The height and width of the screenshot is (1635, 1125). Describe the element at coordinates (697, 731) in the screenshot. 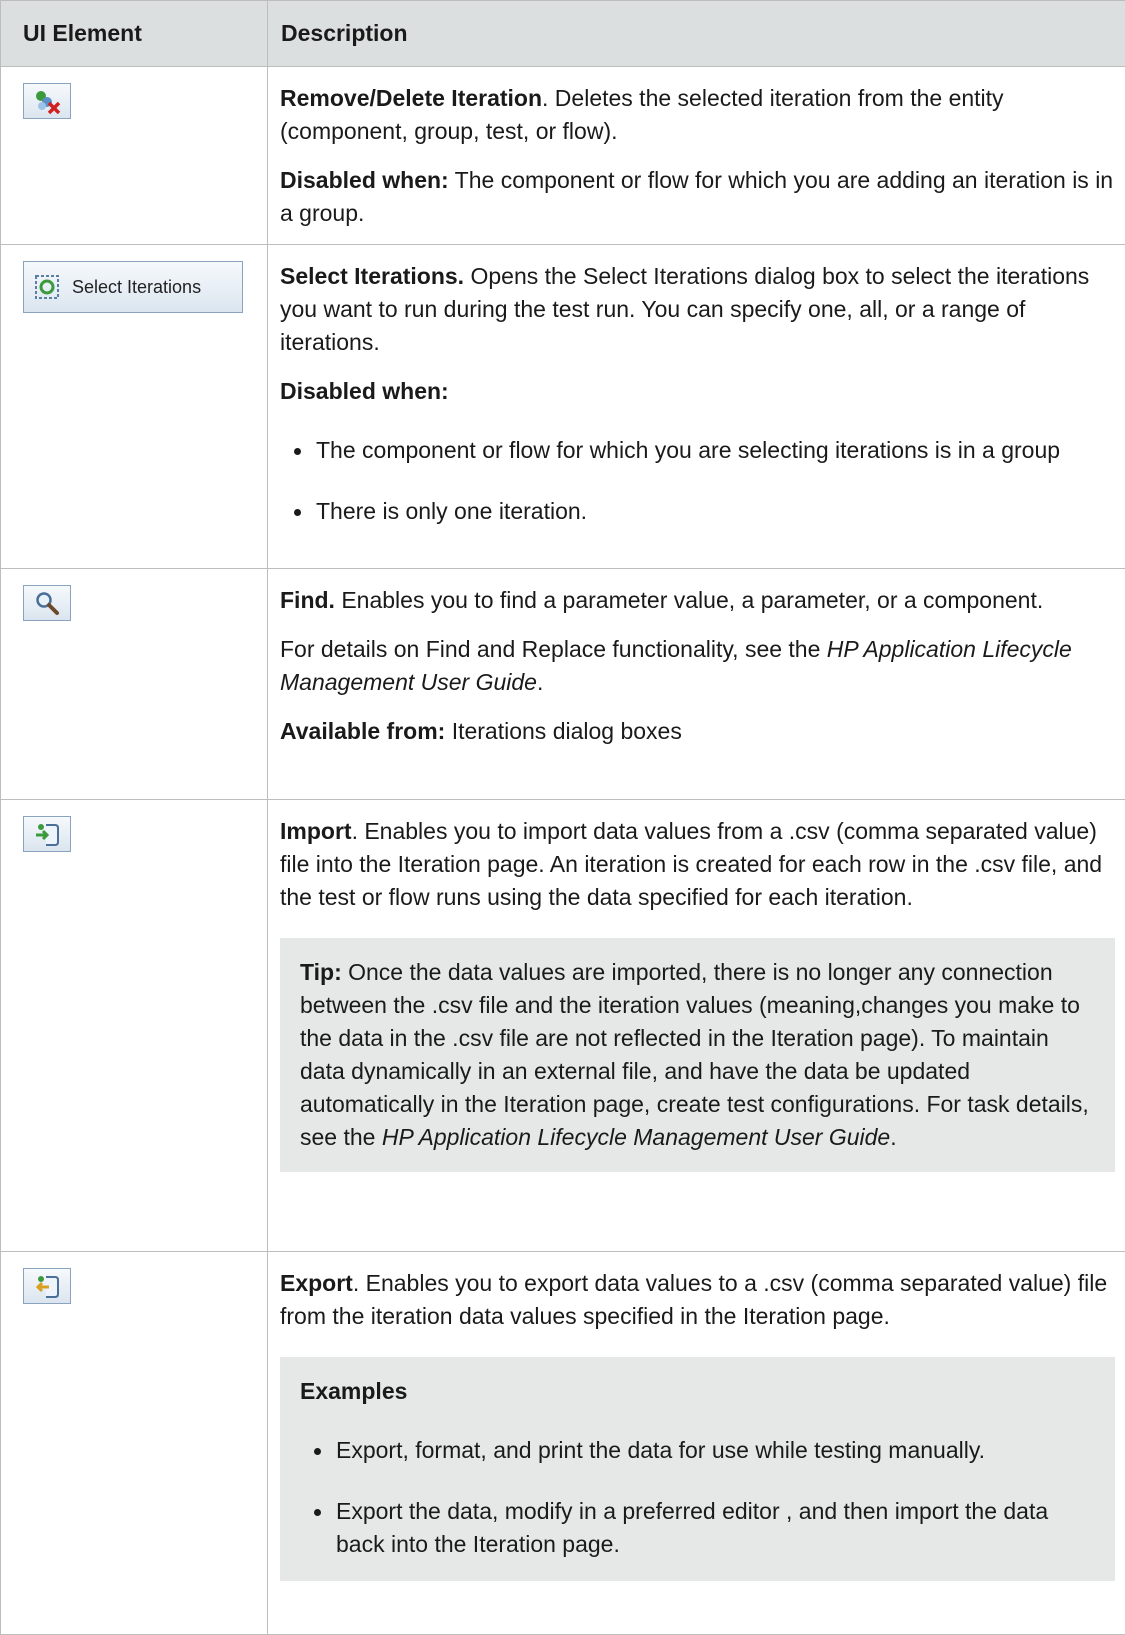

I see `available-paragraph: Available from: Iterations dialog boxes` at that location.